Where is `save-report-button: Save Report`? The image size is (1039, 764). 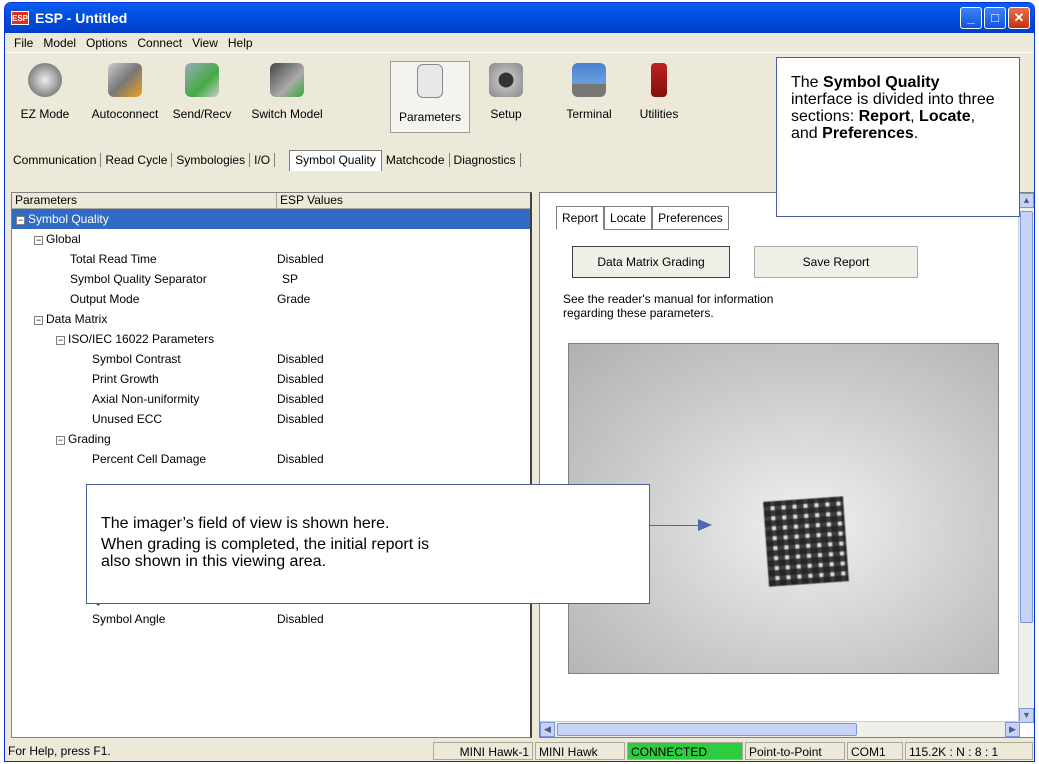
save-report-button: Save Report is located at coordinates (836, 262).